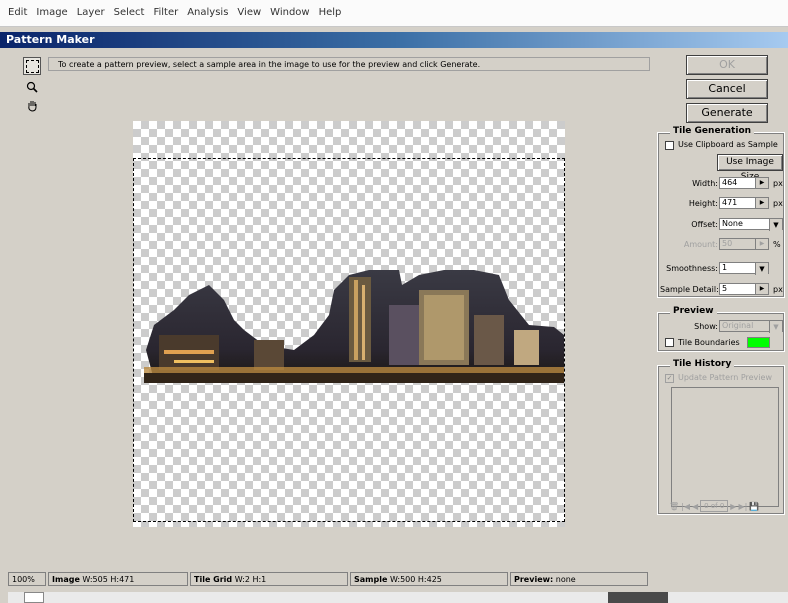 The height and width of the screenshot is (603, 788). What do you see at coordinates (750, 168) in the screenshot?
I see `use-image-size-button: Use Image Size` at bounding box center [750, 168].